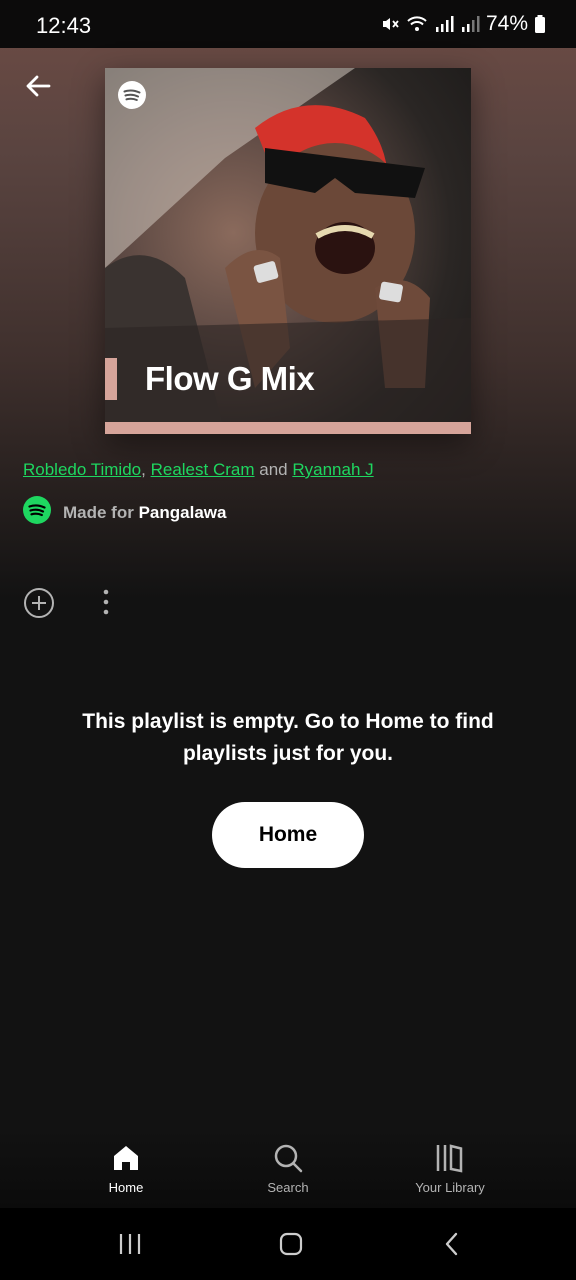 Image resolution: width=576 pixels, height=1280 pixels. What do you see at coordinates (64, 25) in the screenshot?
I see `status-time: 12:43` at bounding box center [64, 25].